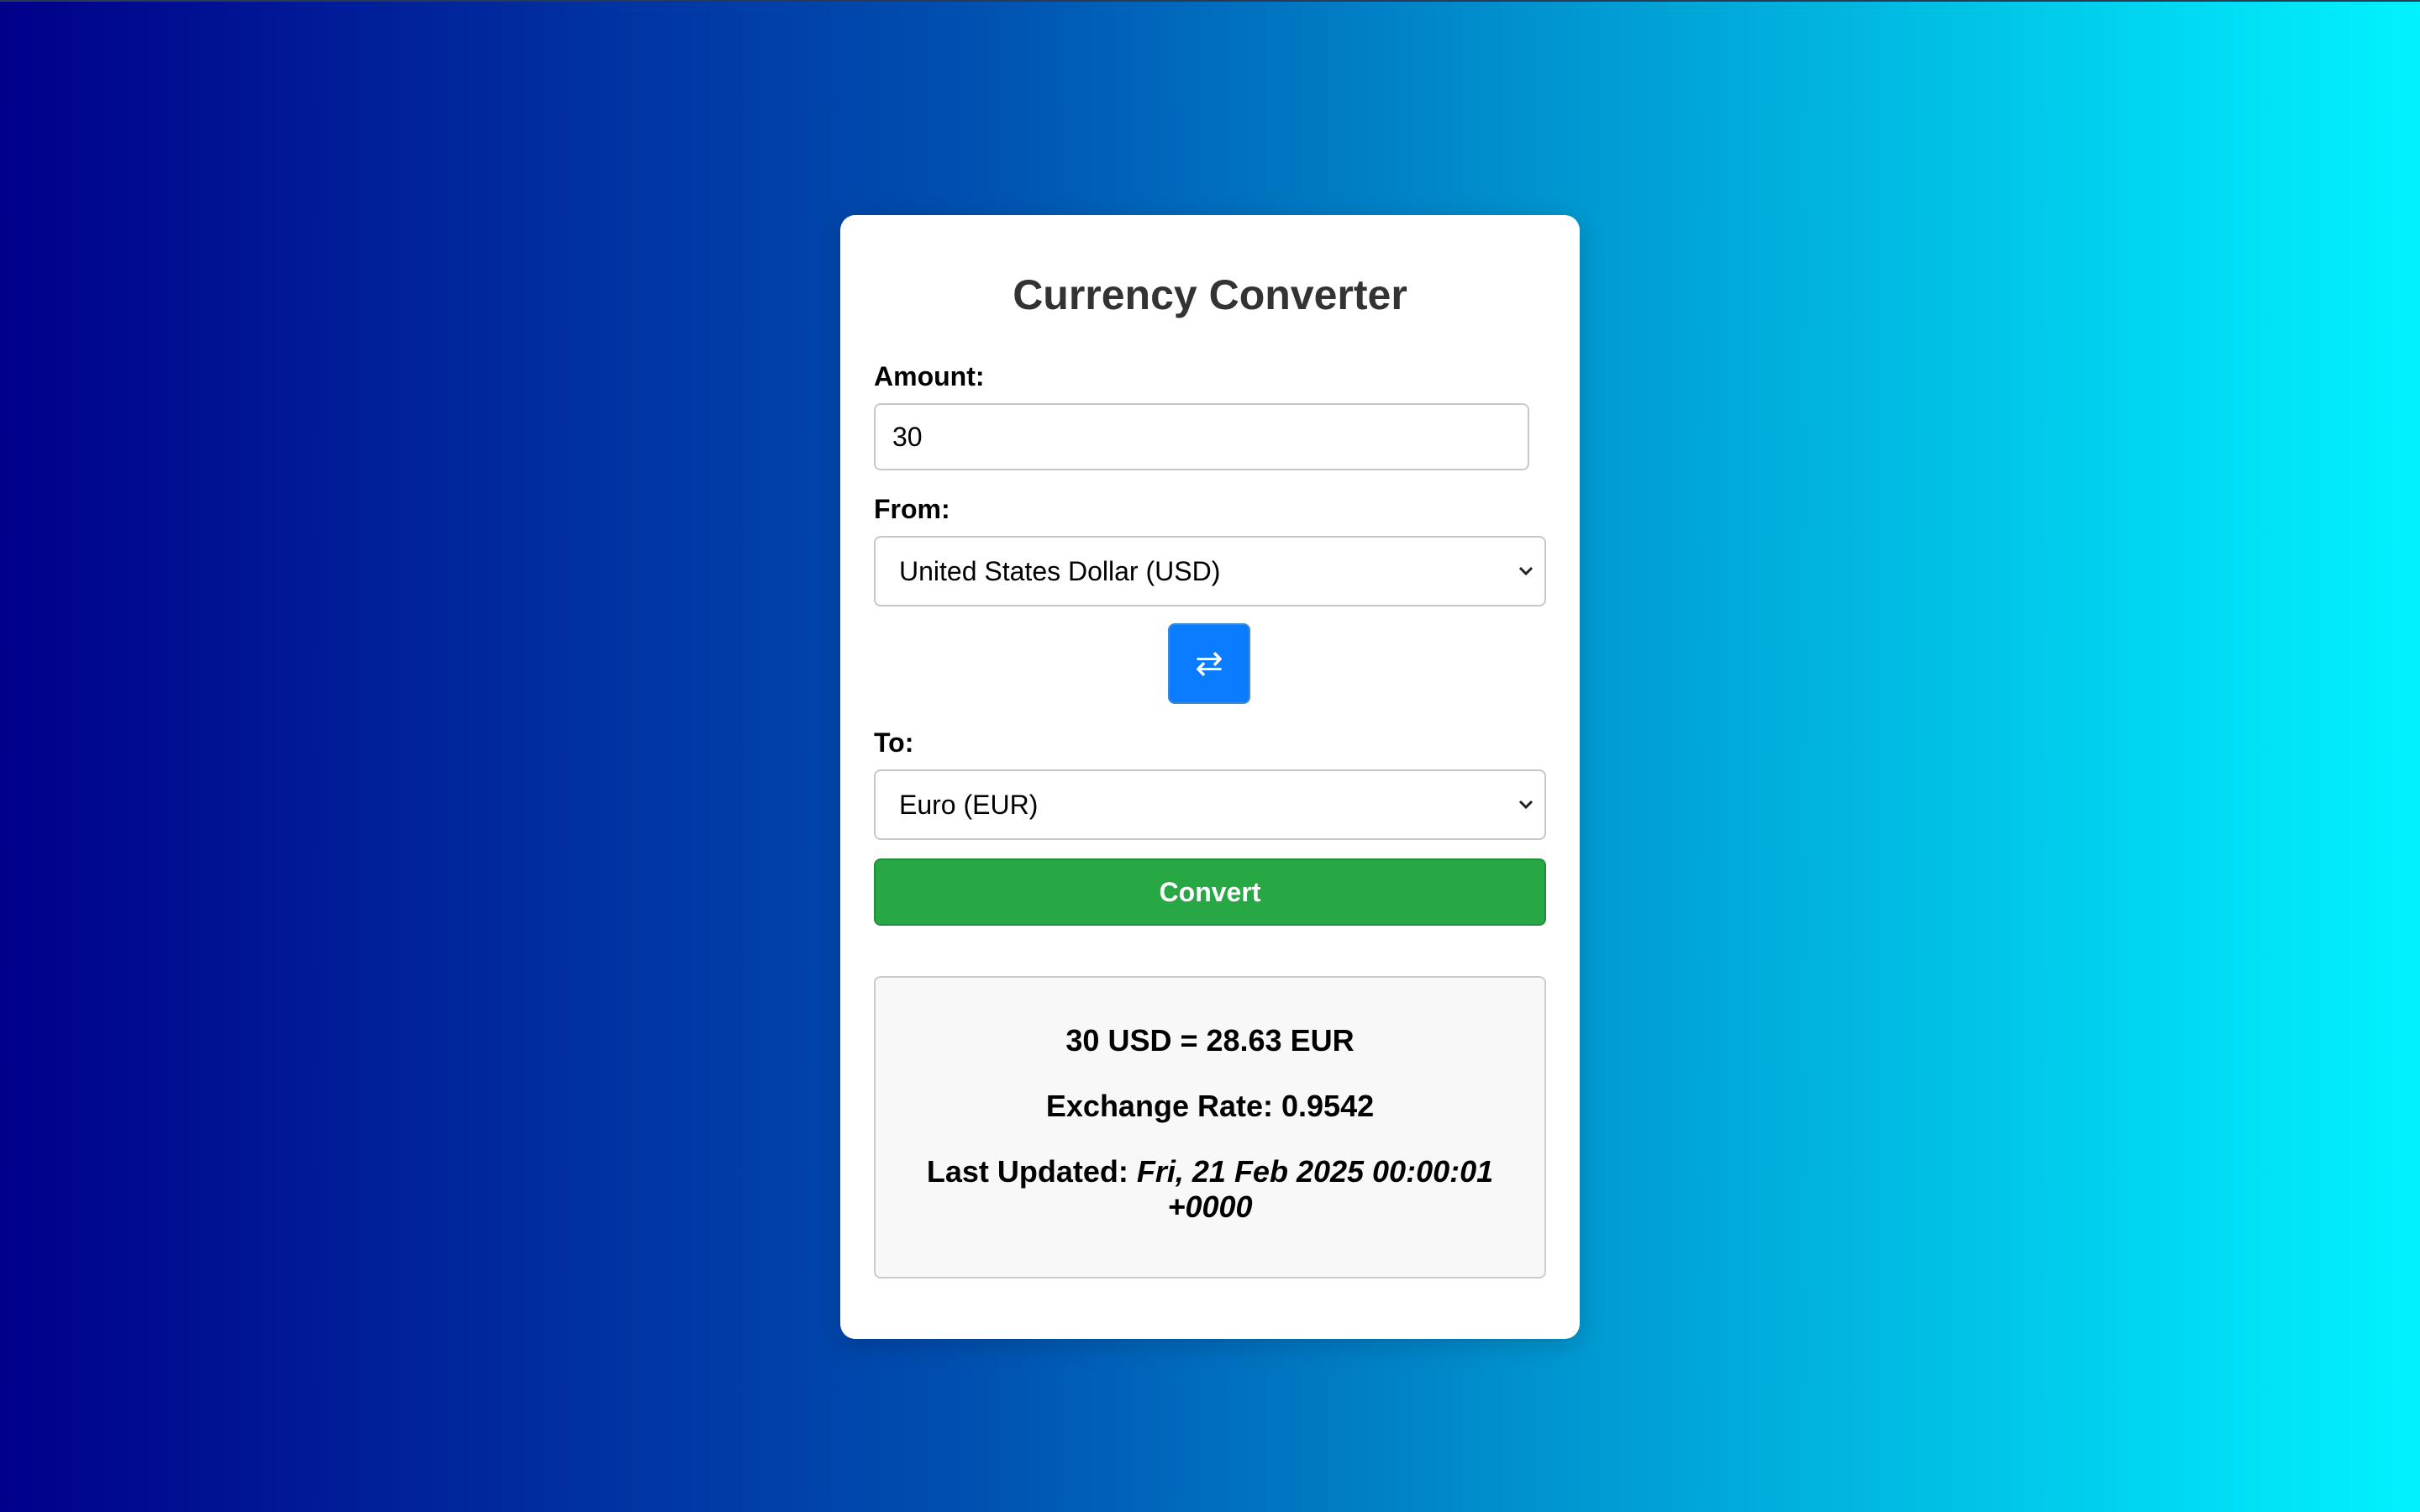 The width and height of the screenshot is (2420, 1512). Describe the element at coordinates (1210, 892) in the screenshot. I see `convert-button: Convert` at that location.